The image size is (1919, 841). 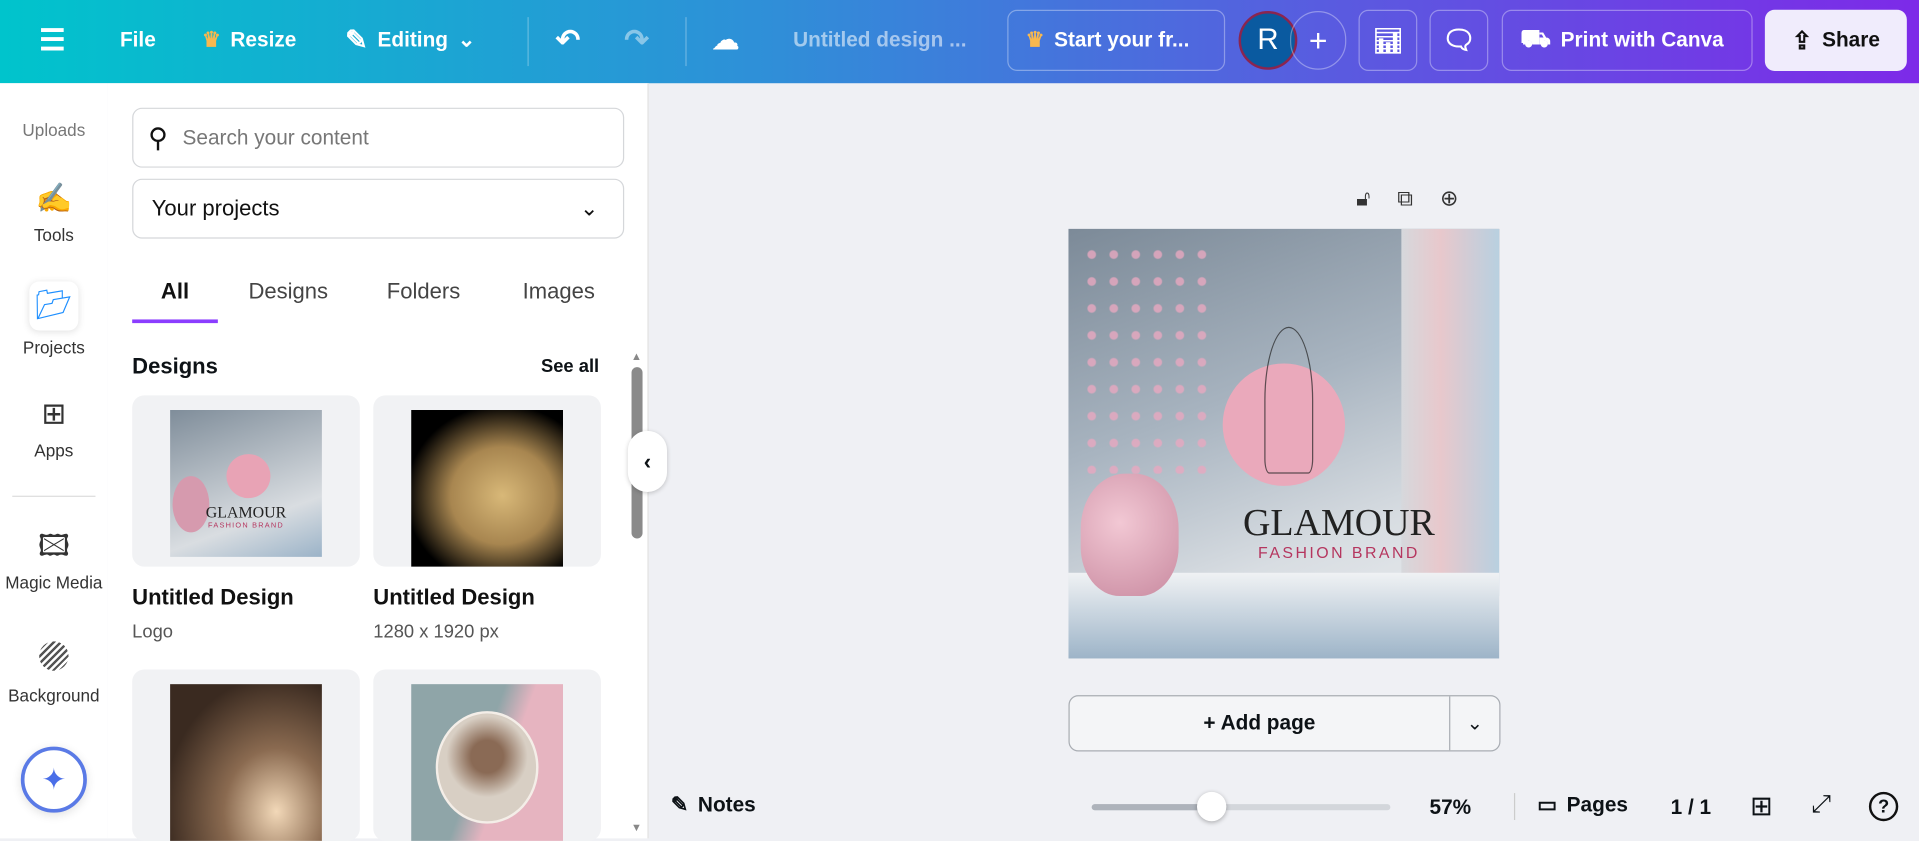 I want to click on resize-button: ♛ Resize, so click(x=249, y=40).